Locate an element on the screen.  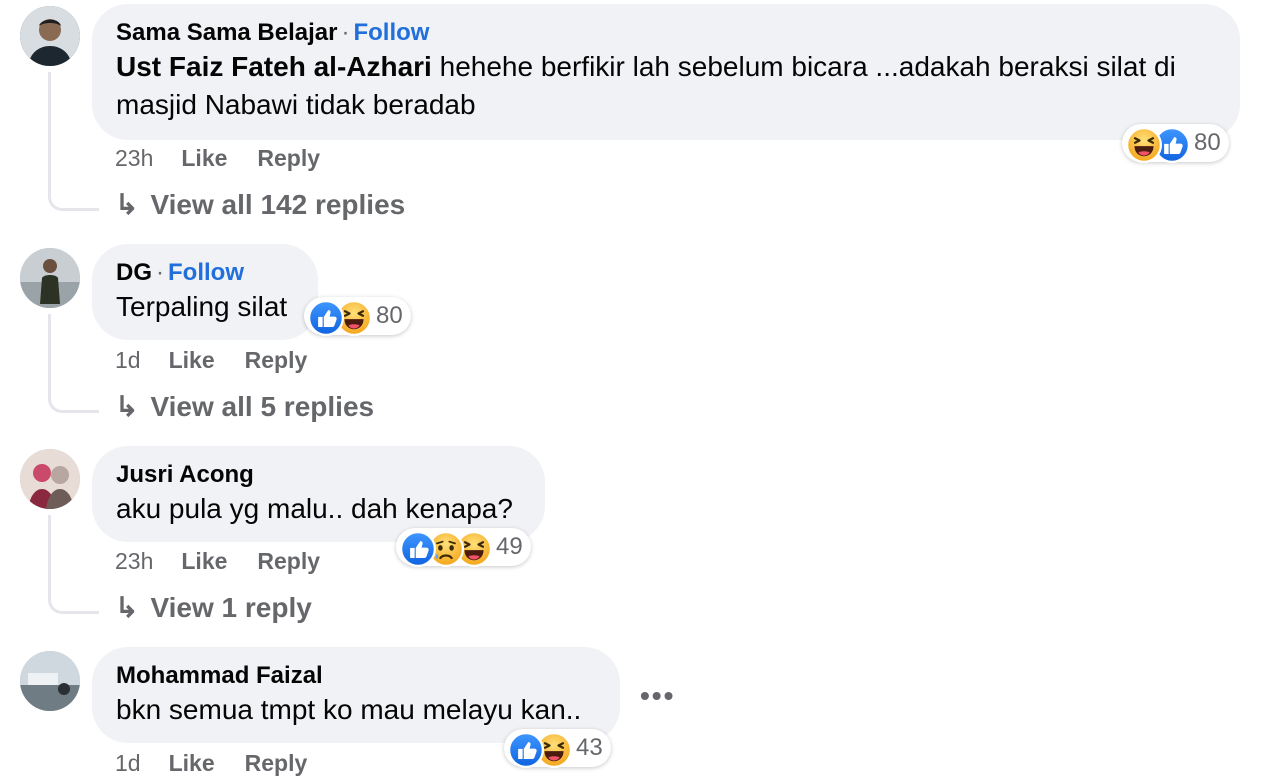
author-name: Mohammad Faizal is located at coordinates (219, 675).